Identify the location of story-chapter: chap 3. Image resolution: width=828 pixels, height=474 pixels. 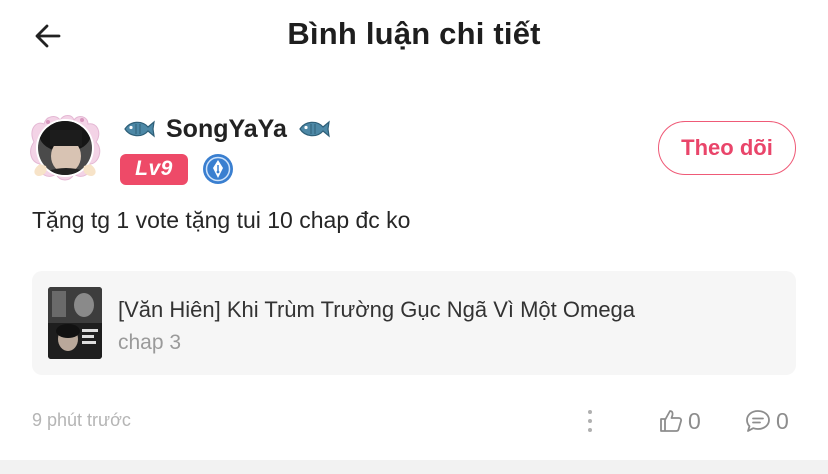
(150, 342).